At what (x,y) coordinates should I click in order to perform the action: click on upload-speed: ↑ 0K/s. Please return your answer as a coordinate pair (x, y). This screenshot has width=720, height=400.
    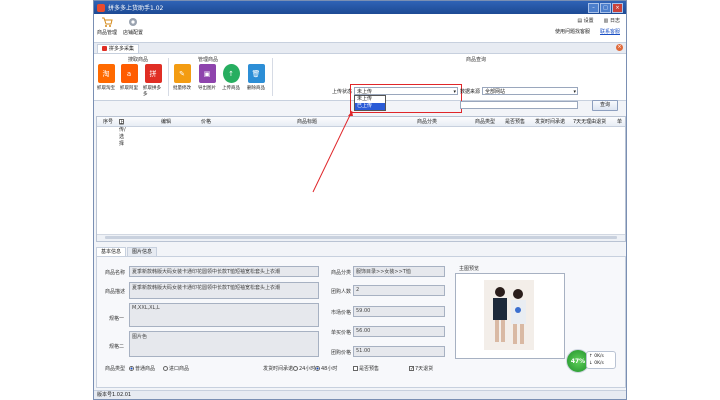
    Looking at the image, I should click on (596, 356).